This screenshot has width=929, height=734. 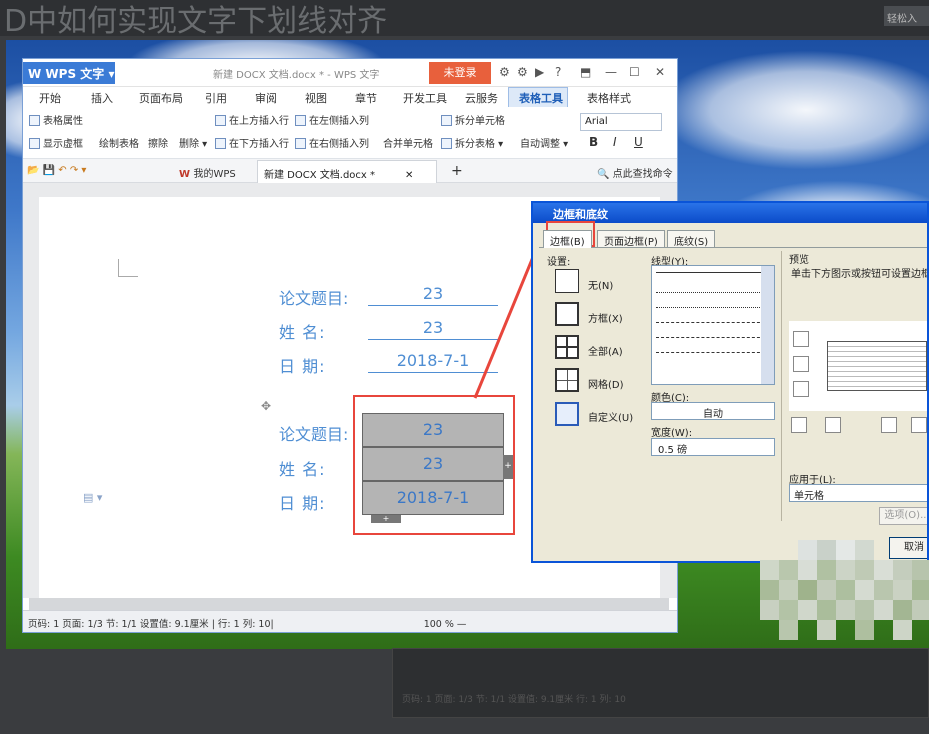 I want to click on setting-all: 全部(A), so click(x=605, y=350).